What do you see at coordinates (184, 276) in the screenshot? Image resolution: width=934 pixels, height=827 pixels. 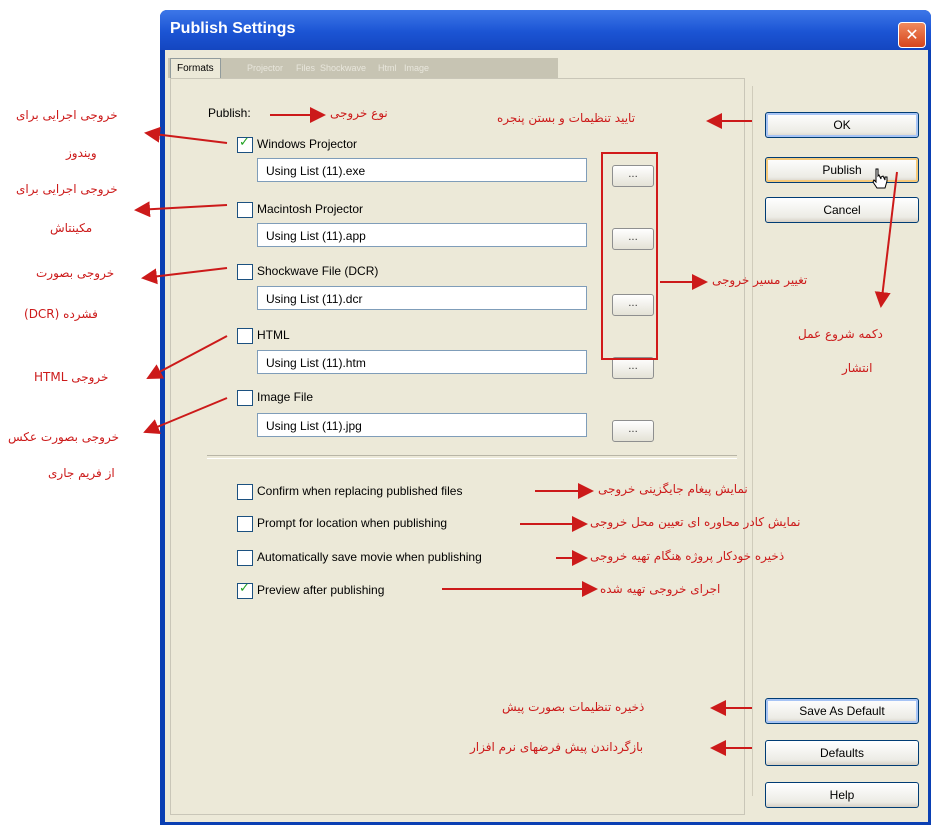 I see `arrow-dcr` at bounding box center [184, 276].